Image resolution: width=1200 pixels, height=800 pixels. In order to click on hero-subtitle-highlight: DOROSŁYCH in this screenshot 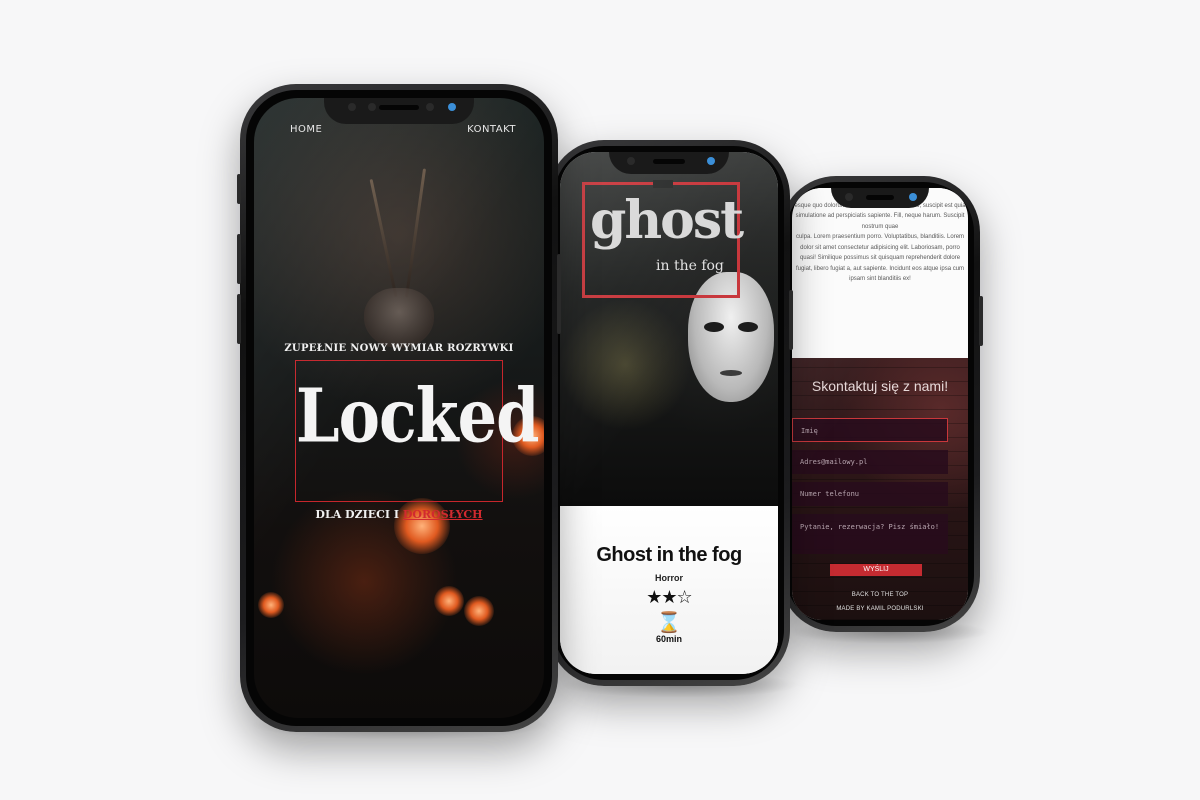, I will do `click(442, 514)`.